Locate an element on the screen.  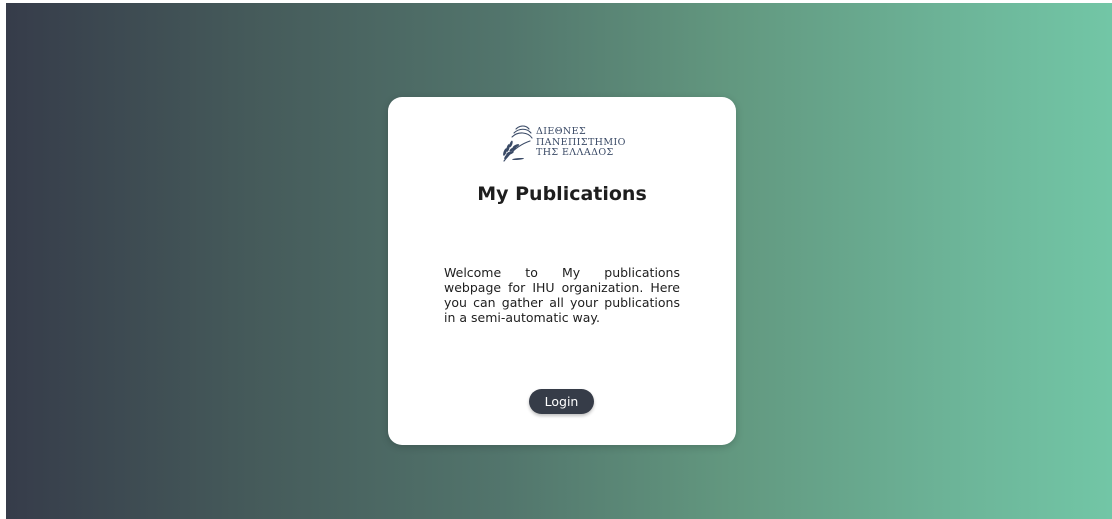
university-name-line-1: ΔΙΕΘΝΕΣ is located at coordinates (561, 131).